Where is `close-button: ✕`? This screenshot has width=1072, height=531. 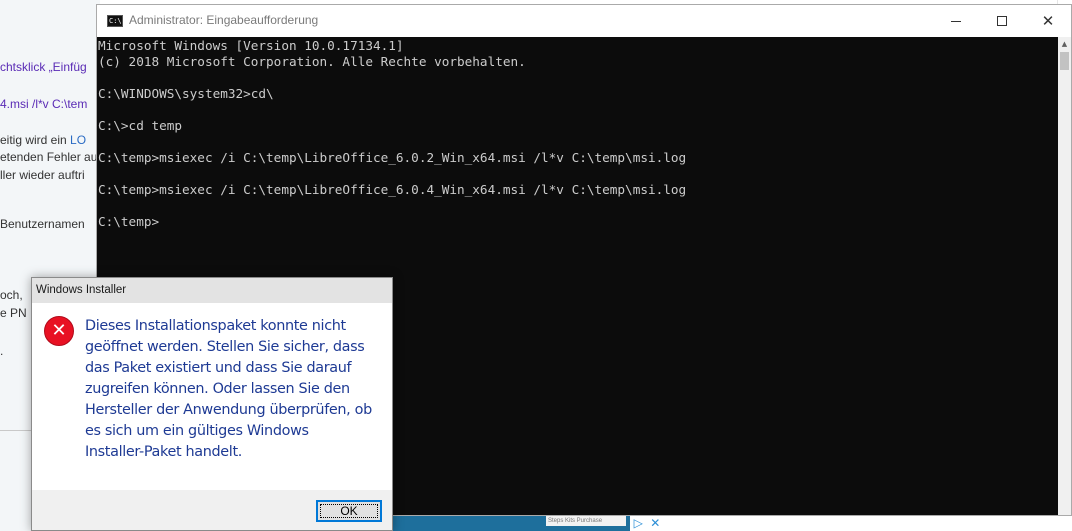 close-button: ✕ is located at coordinates (1048, 21).